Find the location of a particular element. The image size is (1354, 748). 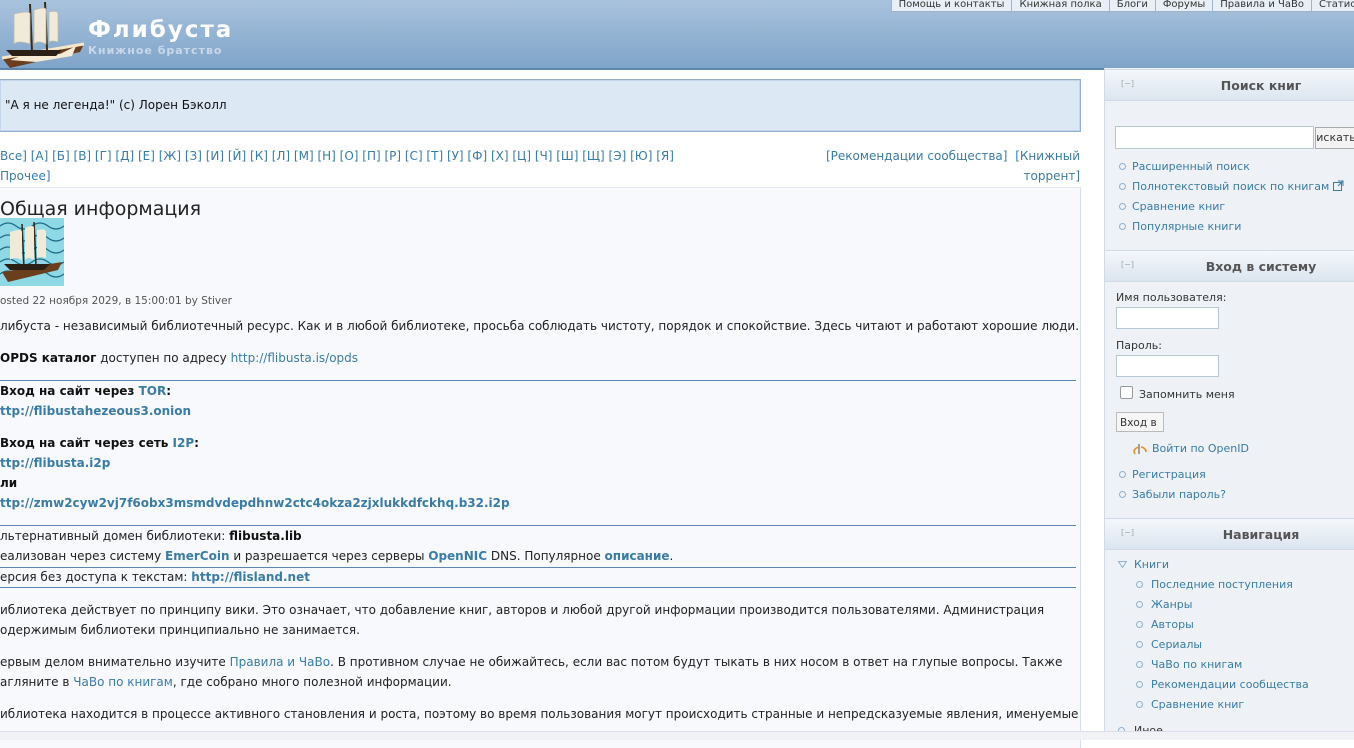

nav-genres-link: Жанры is located at coordinates (1171, 604).